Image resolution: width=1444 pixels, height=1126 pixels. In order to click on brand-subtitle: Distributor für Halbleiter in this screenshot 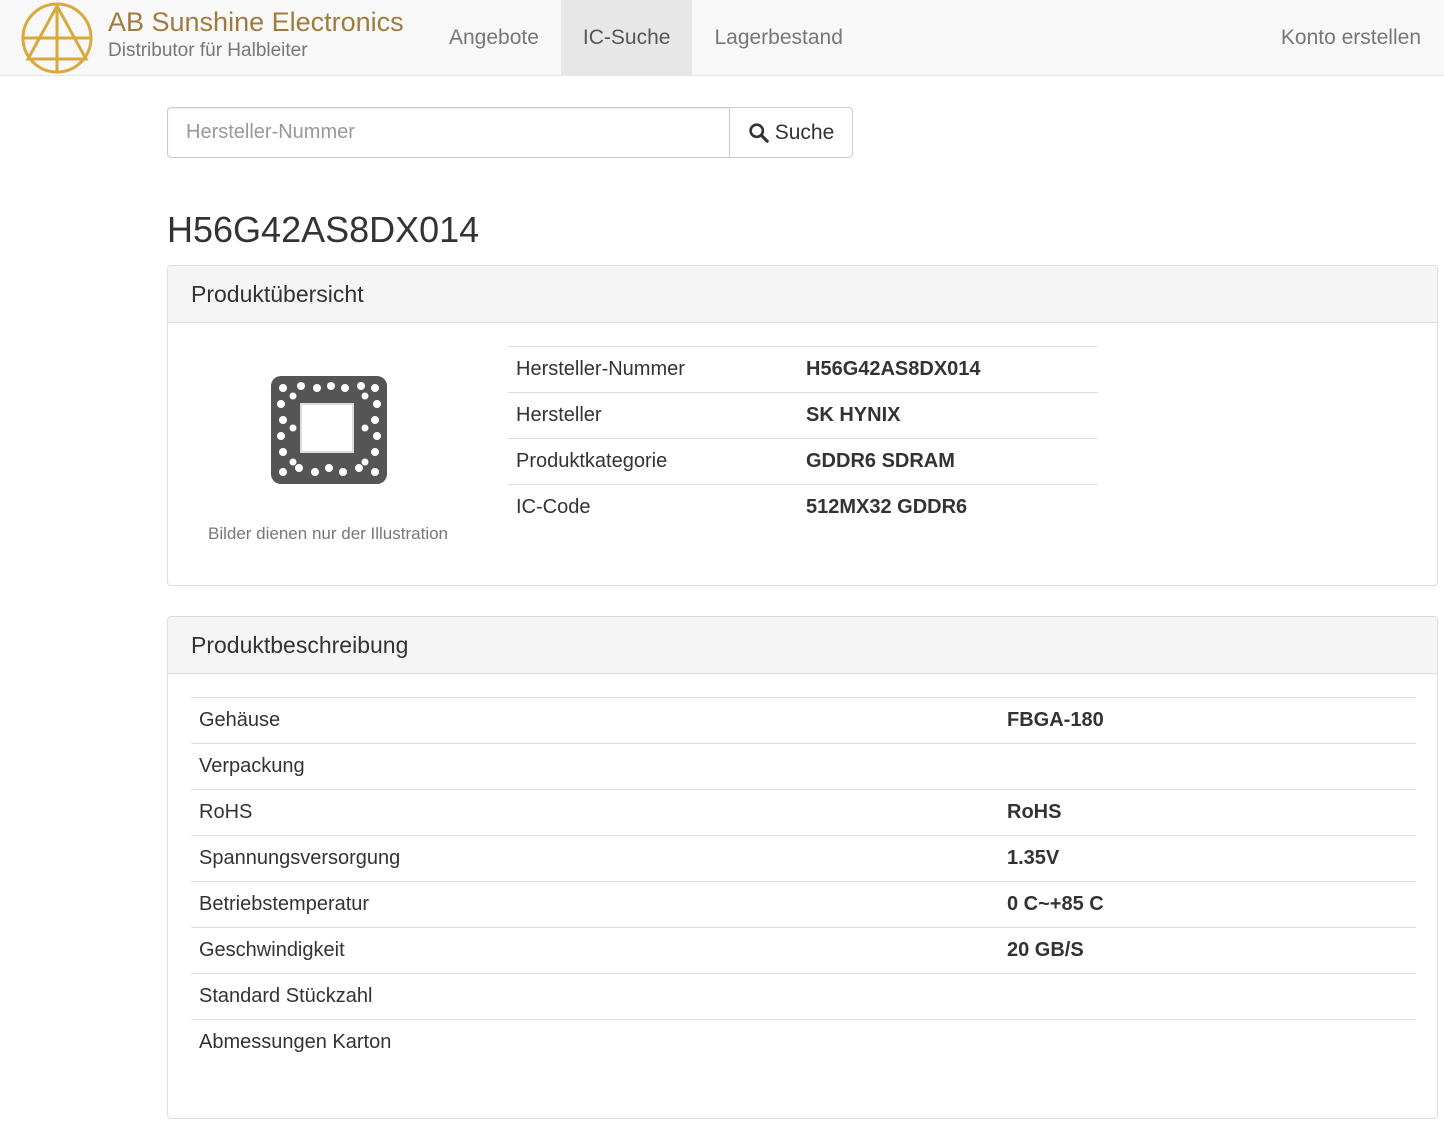, I will do `click(208, 50)`.